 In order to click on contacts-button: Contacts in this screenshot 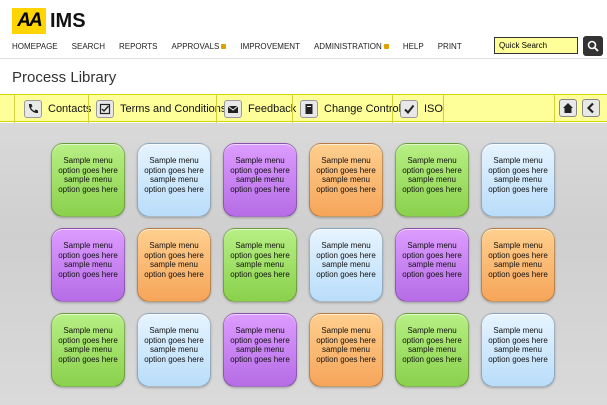, I will do `click(57, 109)`.